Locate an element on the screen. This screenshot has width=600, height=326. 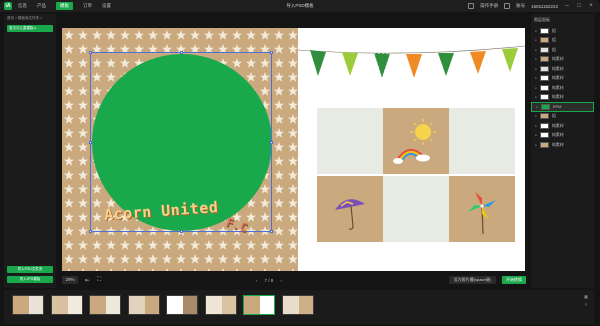
resize-handle-se is located at coordinates (271, 231).